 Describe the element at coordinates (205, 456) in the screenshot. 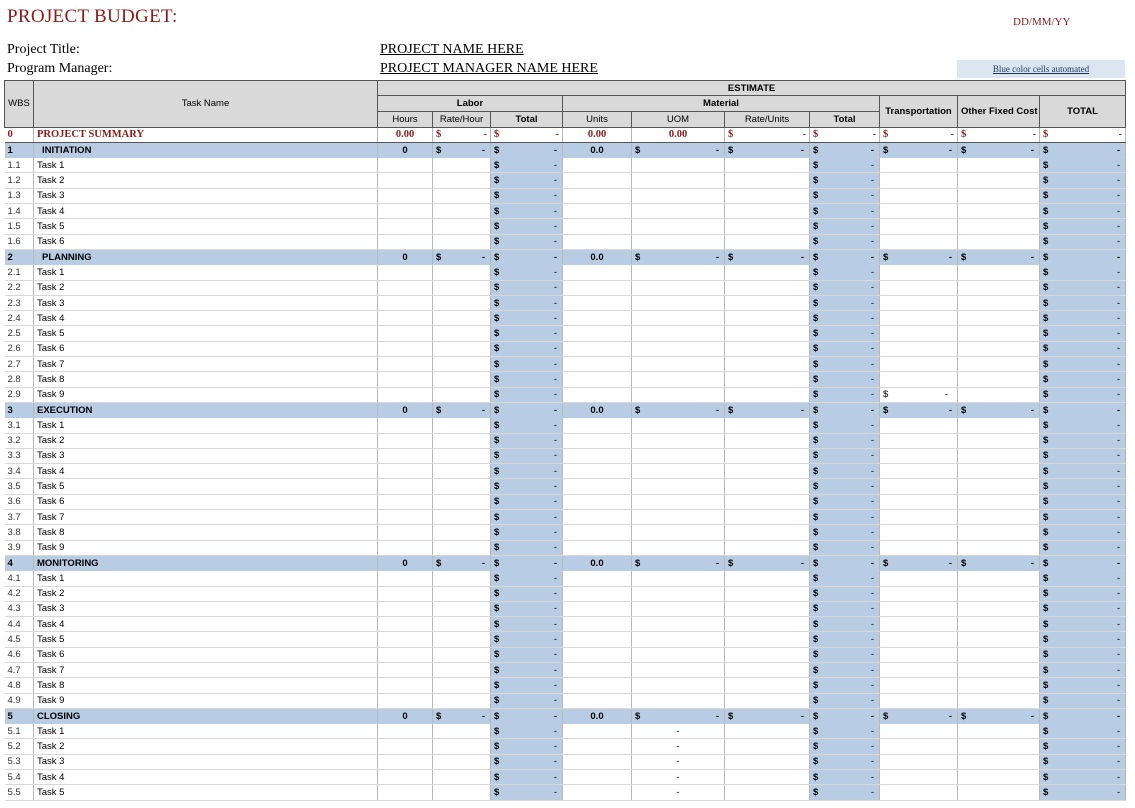

I see `task-name: Task 3` at that location.